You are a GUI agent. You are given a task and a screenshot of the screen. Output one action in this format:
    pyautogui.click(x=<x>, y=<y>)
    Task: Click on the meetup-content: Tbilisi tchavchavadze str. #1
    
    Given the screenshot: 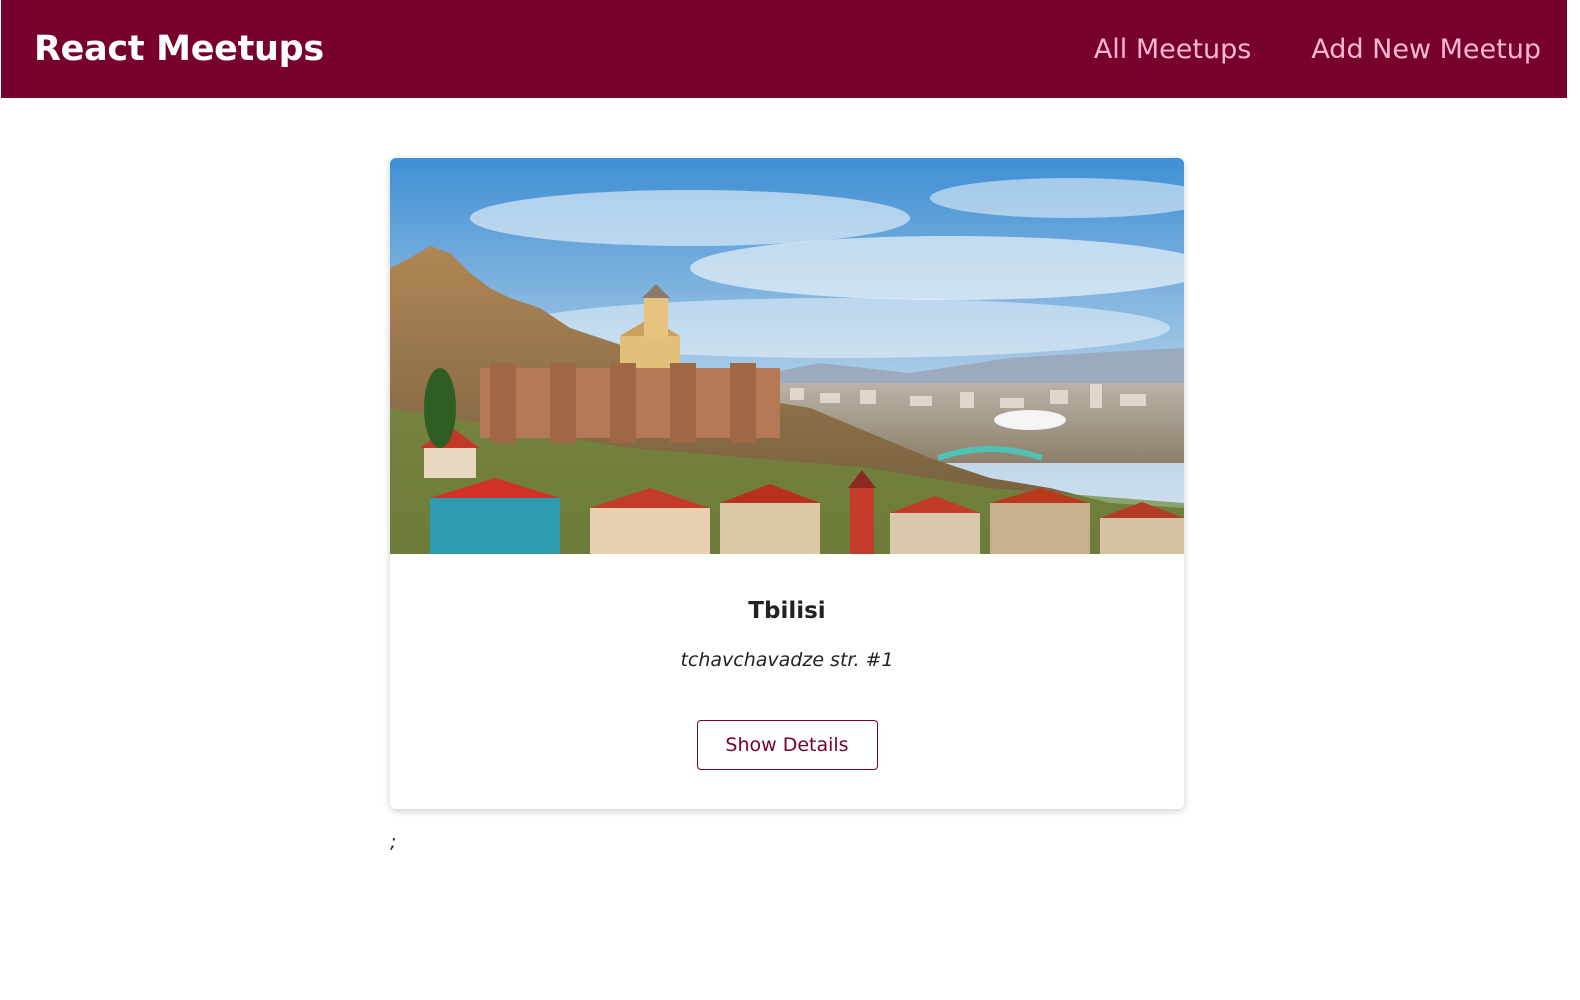 What is the action you would take?
    pyautogui.click(x=787, y=612)
    